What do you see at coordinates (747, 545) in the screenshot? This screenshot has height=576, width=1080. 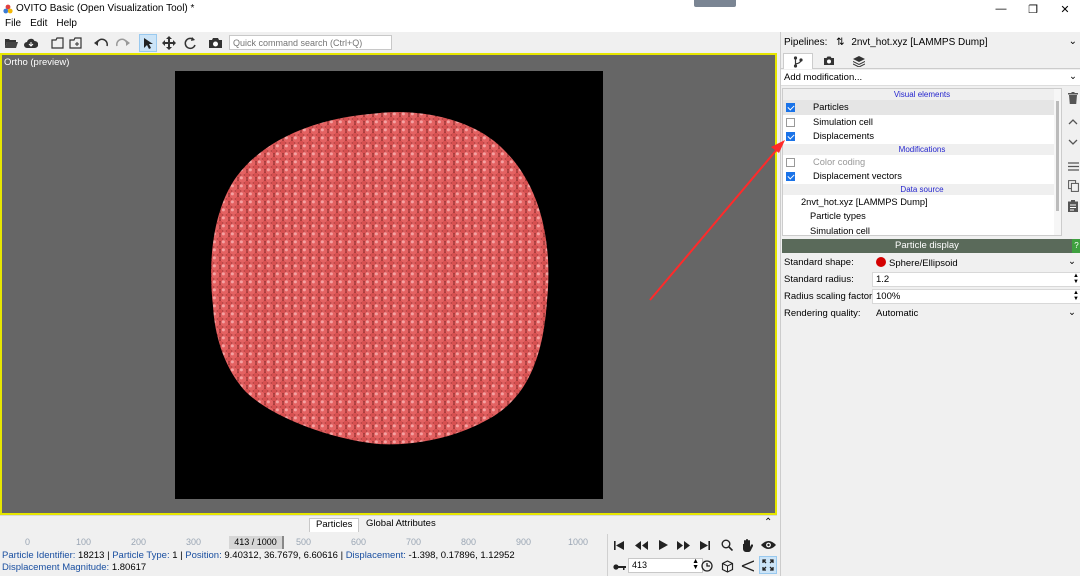 I see `pan-hand-icon` at bounding box center [747, 545].